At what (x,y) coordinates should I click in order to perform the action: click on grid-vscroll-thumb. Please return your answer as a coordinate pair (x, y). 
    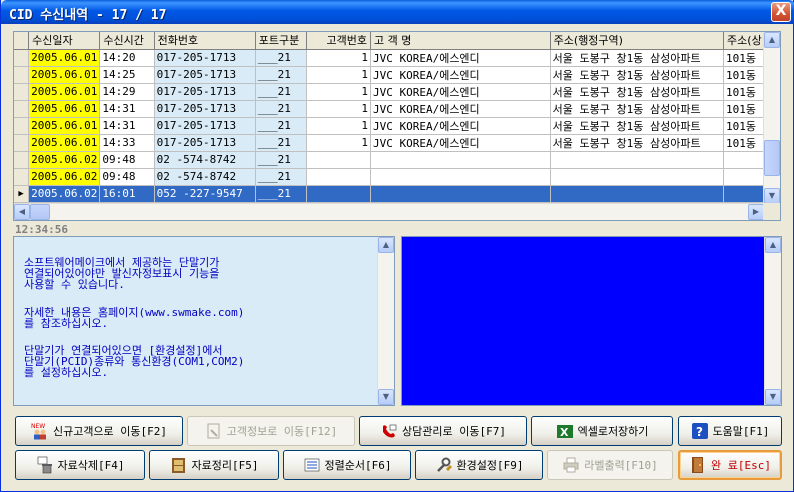
    Looking at the image, I should click on (772, 158).